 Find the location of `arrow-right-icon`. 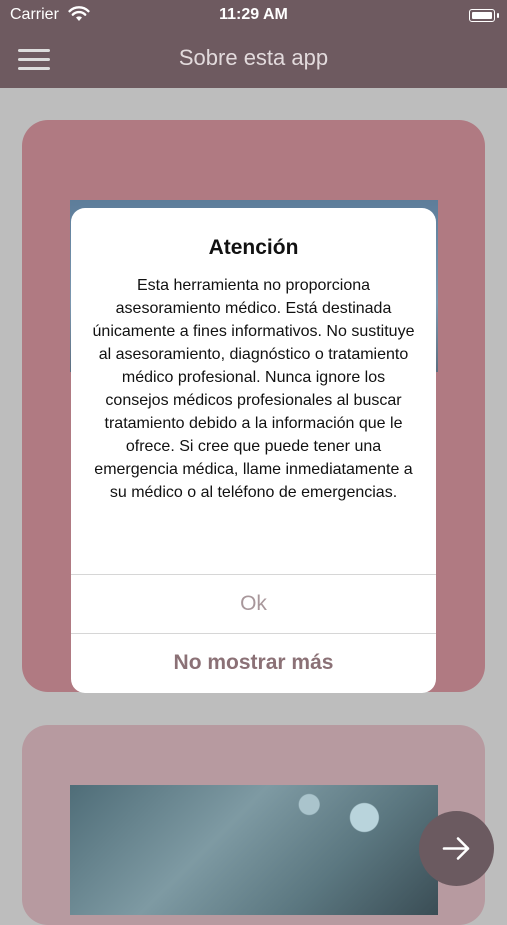

arrow-right-icon is located at coordinates (456, 848).